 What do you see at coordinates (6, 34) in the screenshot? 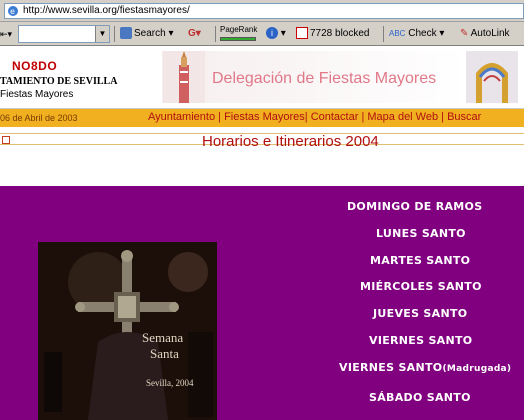
I see `toolbar-left-arrow-icon: ⇤▾` at bounding box center [6, 34].